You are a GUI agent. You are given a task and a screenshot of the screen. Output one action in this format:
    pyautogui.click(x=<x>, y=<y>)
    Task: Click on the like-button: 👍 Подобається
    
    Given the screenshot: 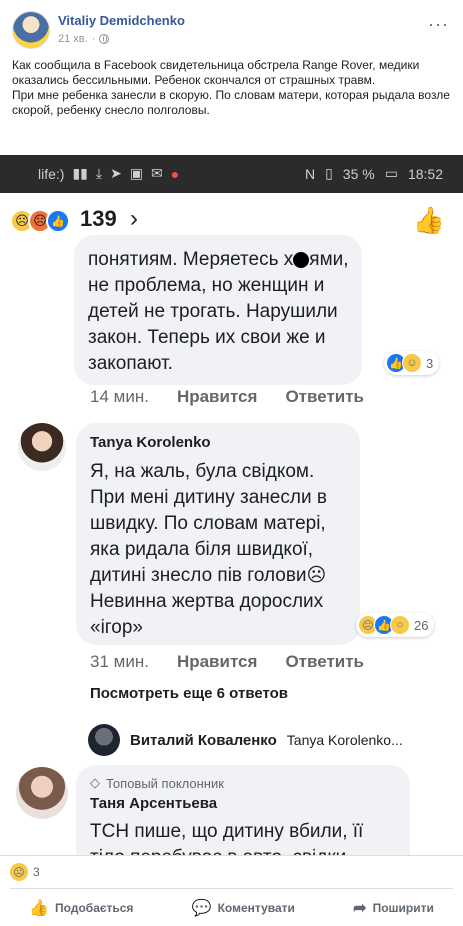 What is the action you would take?
    pyautogui.click(x=81, y=908)
    